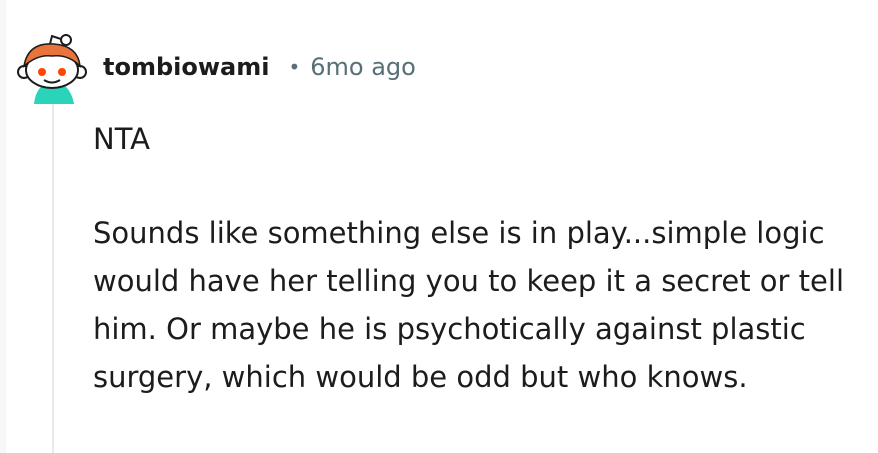  Describe the element at coordinates (186, 67) in the screenshot. I see `author-username: tombiowami` at that location.